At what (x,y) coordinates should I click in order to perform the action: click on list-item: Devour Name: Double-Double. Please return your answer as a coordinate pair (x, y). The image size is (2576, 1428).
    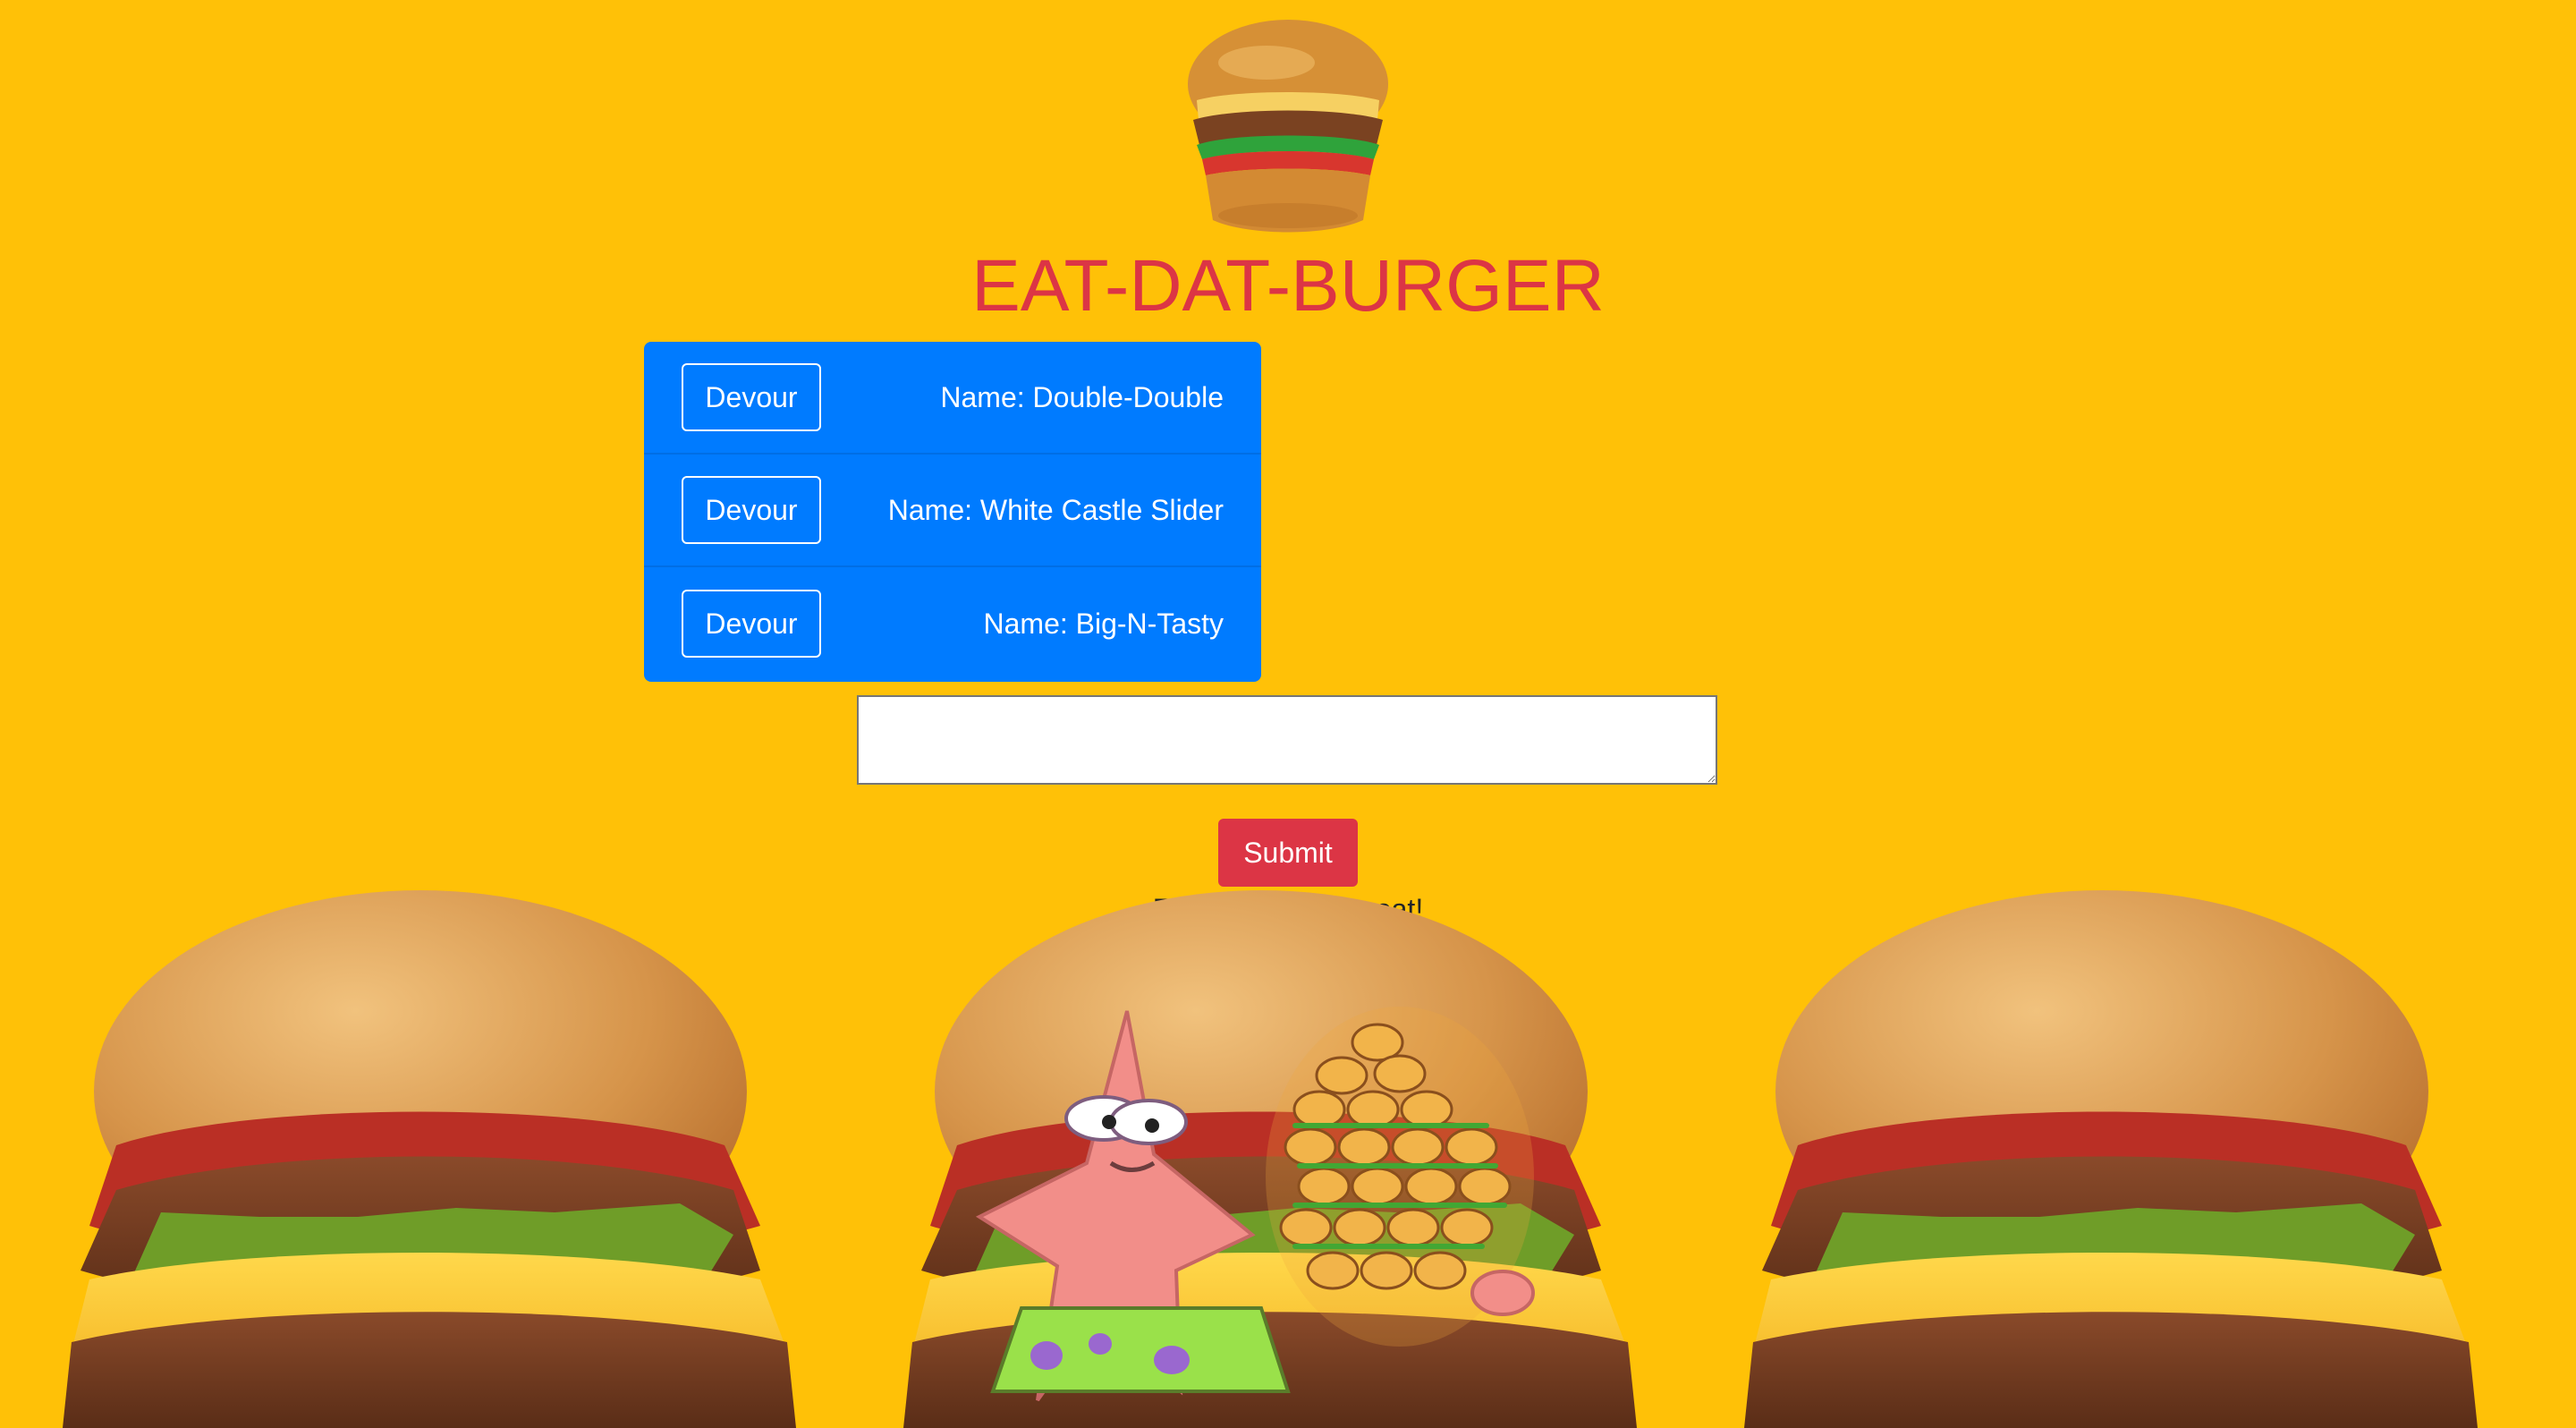
    Looking at the image, I should click on (952, 398).